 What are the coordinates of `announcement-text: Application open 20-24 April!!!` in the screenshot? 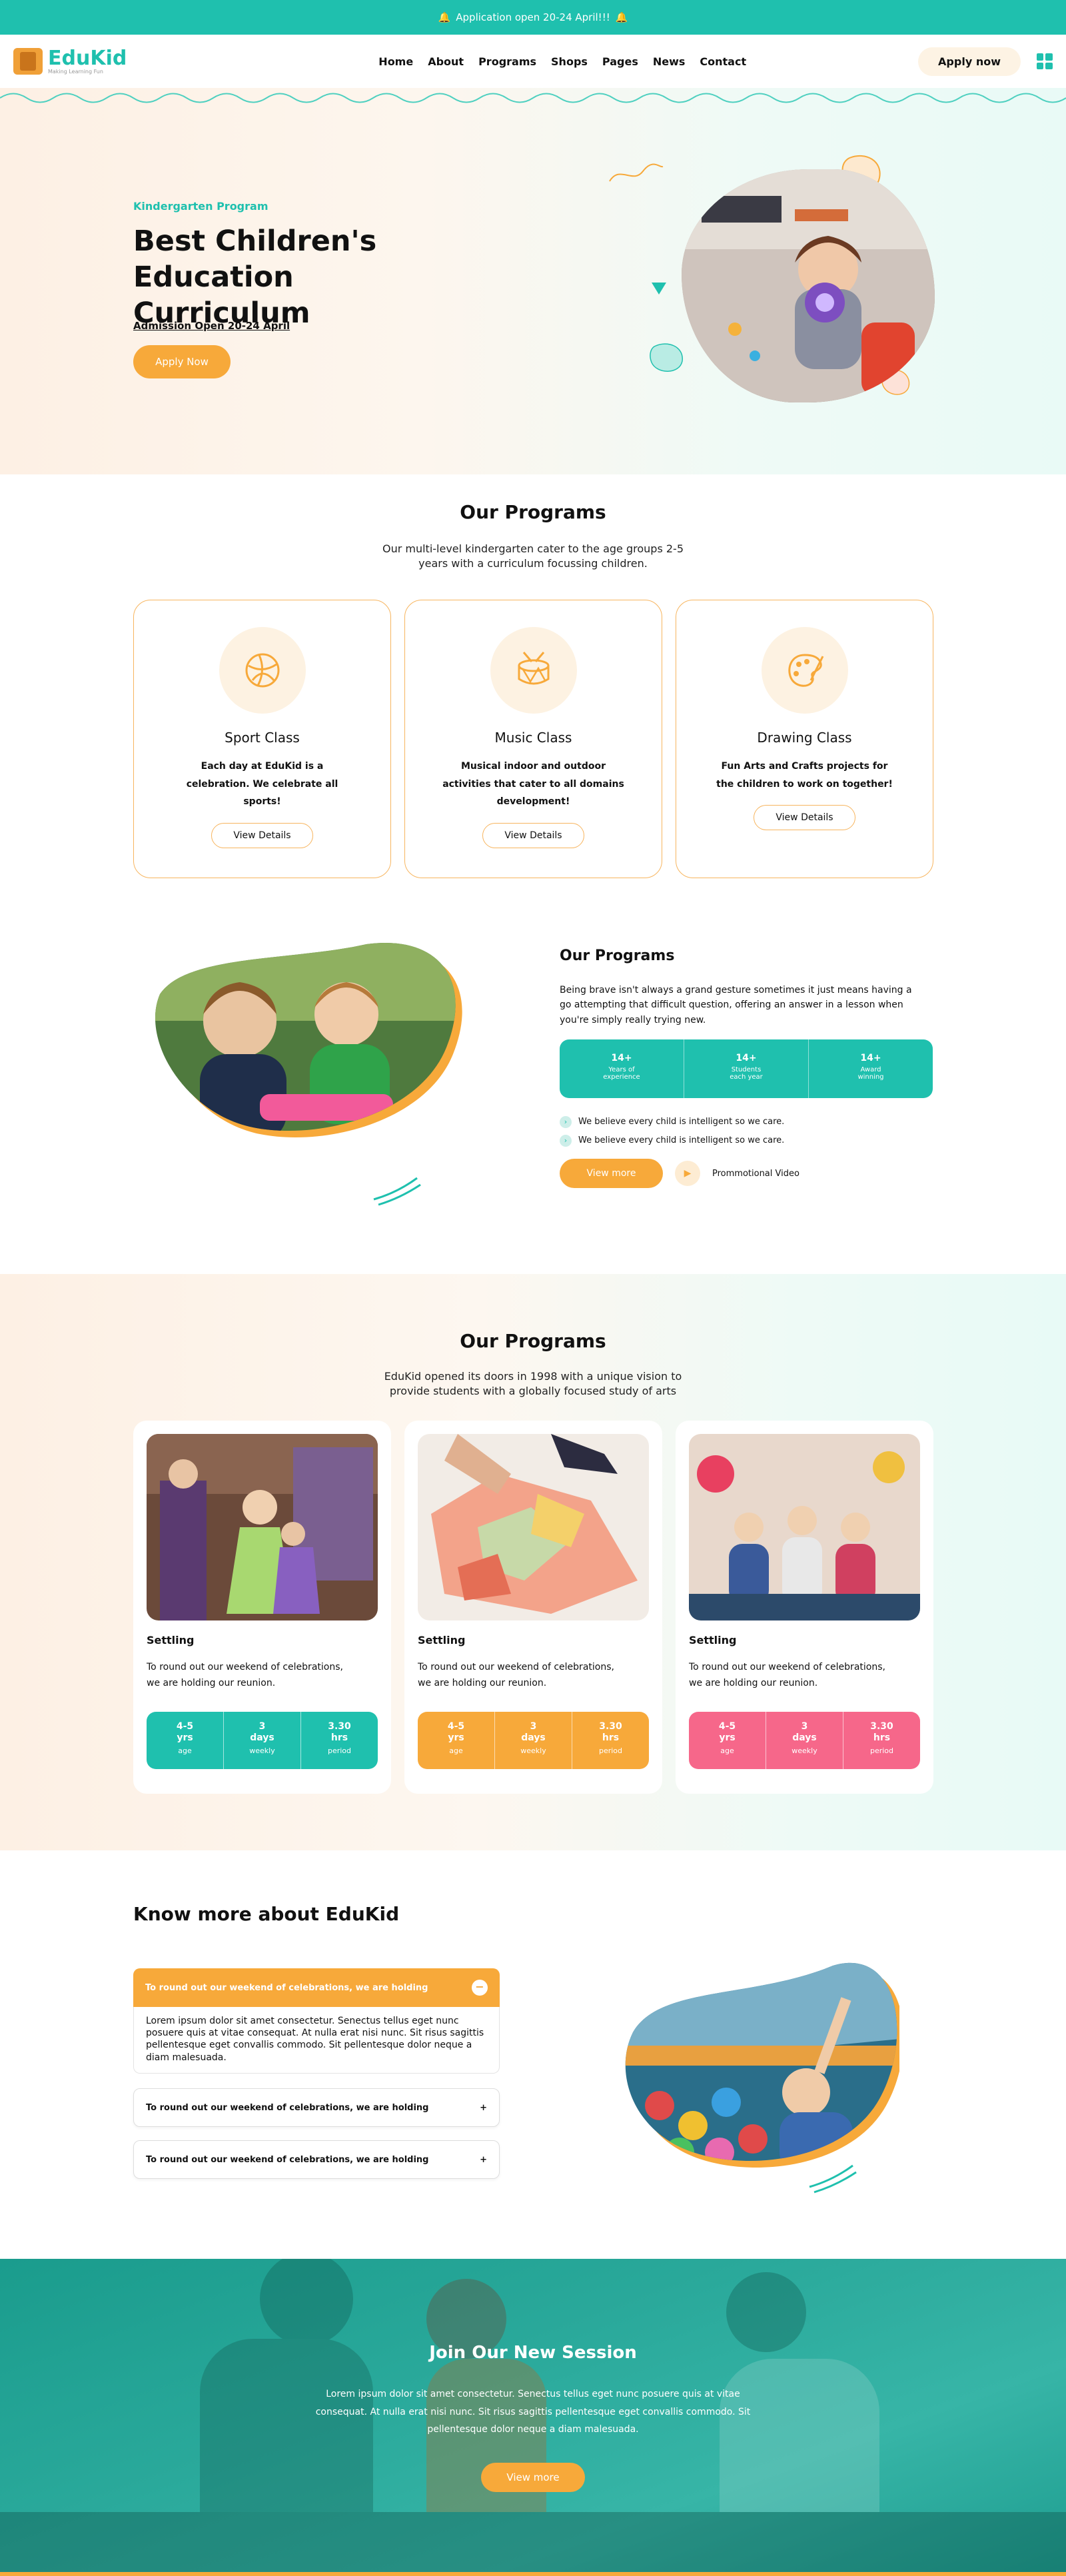 It's located at (533, 17).